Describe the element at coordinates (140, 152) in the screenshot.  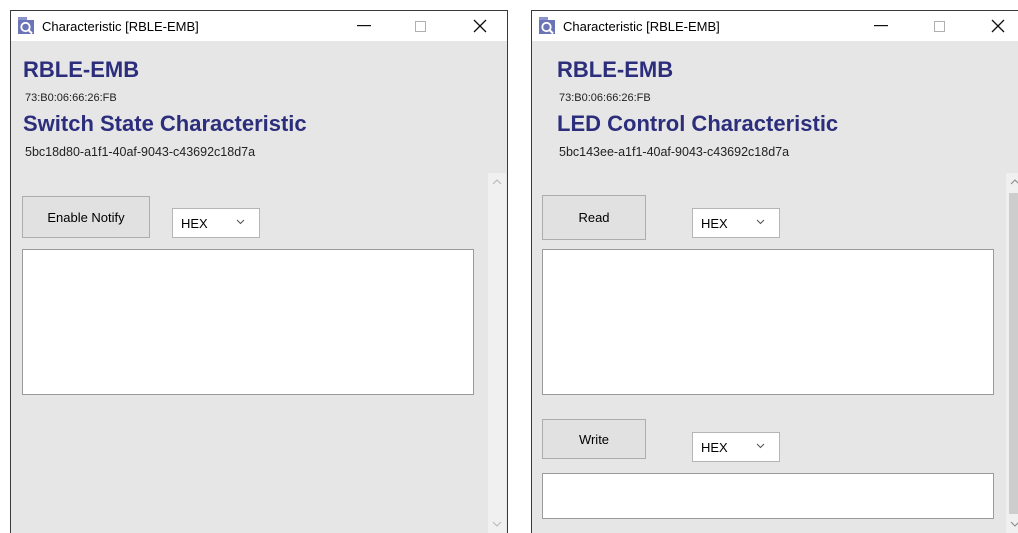
I see `characteristic-uuid: 5bc18d80-a1f1-40af-9043-c43692c18d7a` at that location.